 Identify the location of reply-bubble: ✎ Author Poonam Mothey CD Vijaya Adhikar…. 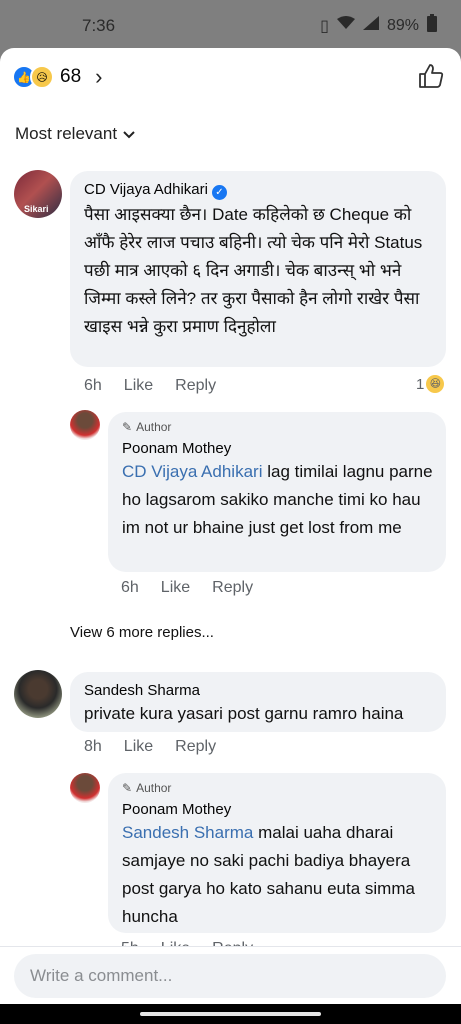
(277, 492).